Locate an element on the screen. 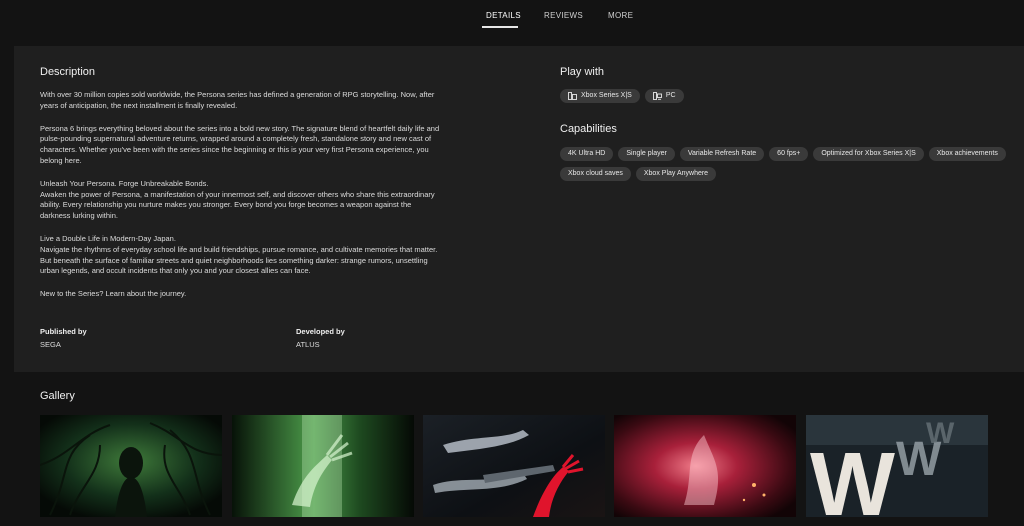  platform-label: Xbox Series X|S is located at coordinates (606, 95).